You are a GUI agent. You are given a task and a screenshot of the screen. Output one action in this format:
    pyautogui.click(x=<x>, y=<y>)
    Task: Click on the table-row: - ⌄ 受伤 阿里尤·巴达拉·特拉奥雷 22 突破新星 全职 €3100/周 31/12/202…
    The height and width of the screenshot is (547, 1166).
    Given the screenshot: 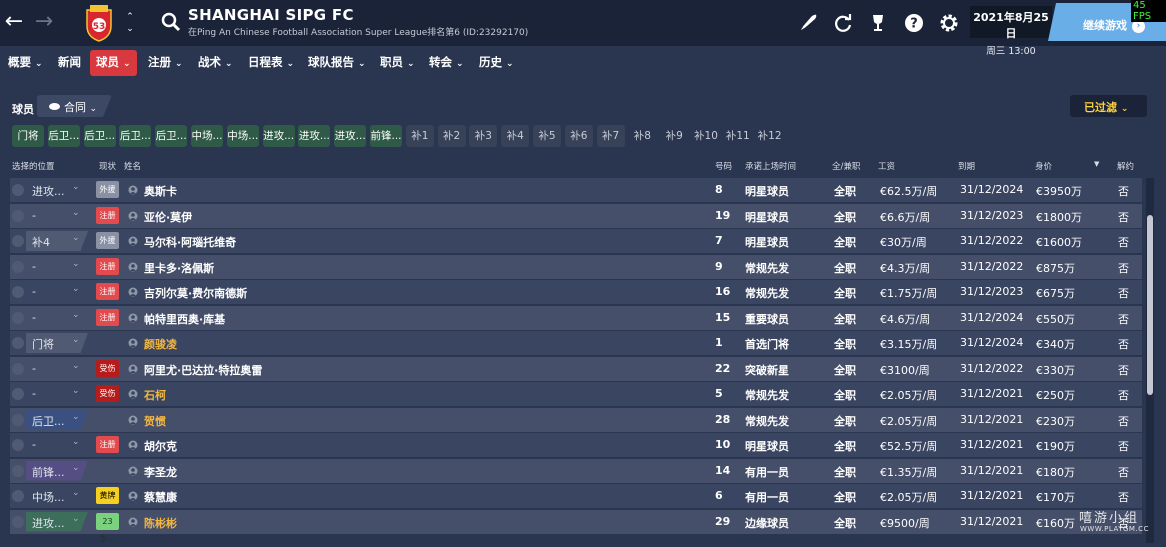 What is the action you would take?
    pyautogui.click(x=571, y=368)
    